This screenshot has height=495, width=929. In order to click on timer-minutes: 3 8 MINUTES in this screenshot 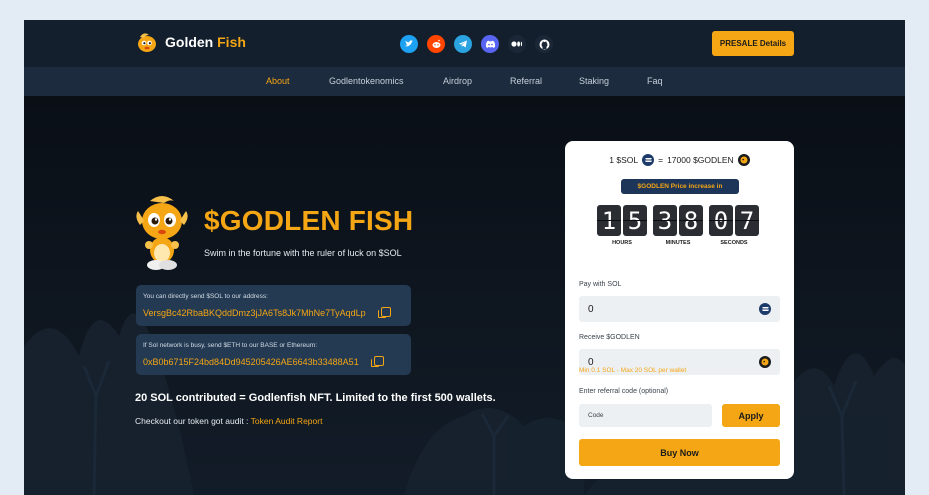, I will do `click(678, 225)`.